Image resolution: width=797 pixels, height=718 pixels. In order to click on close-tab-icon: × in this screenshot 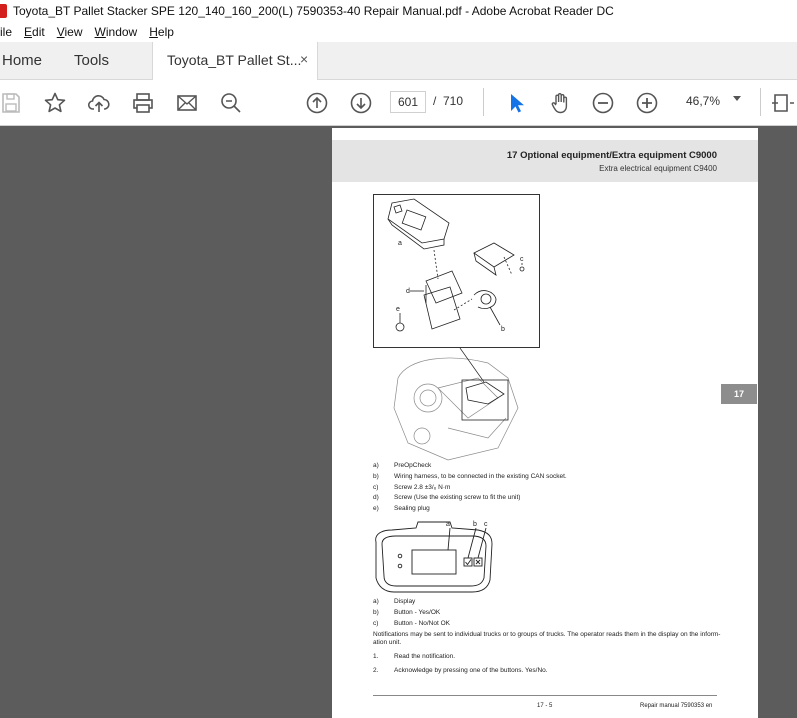, I will do `click(304, 59)`.